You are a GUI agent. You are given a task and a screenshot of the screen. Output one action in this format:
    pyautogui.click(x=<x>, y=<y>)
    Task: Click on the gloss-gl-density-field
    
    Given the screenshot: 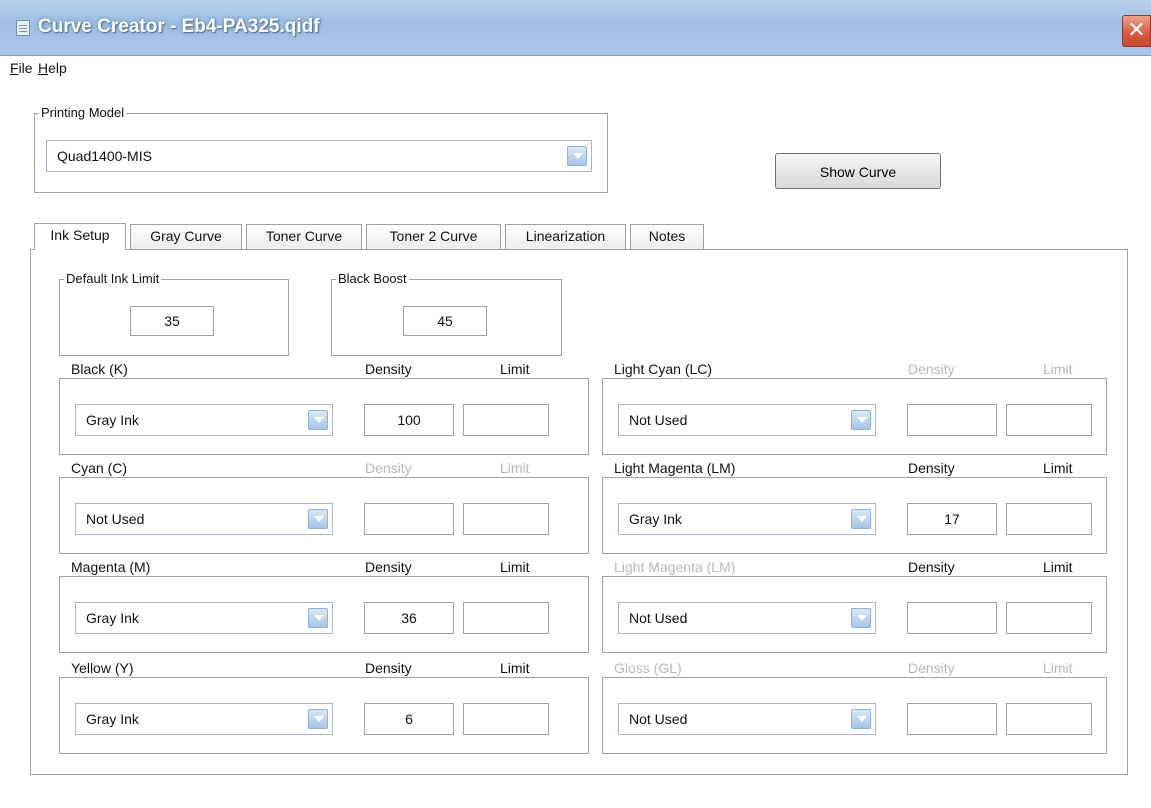 What is the action you would take?
    pyautogui.click(x=952, y=719)
    